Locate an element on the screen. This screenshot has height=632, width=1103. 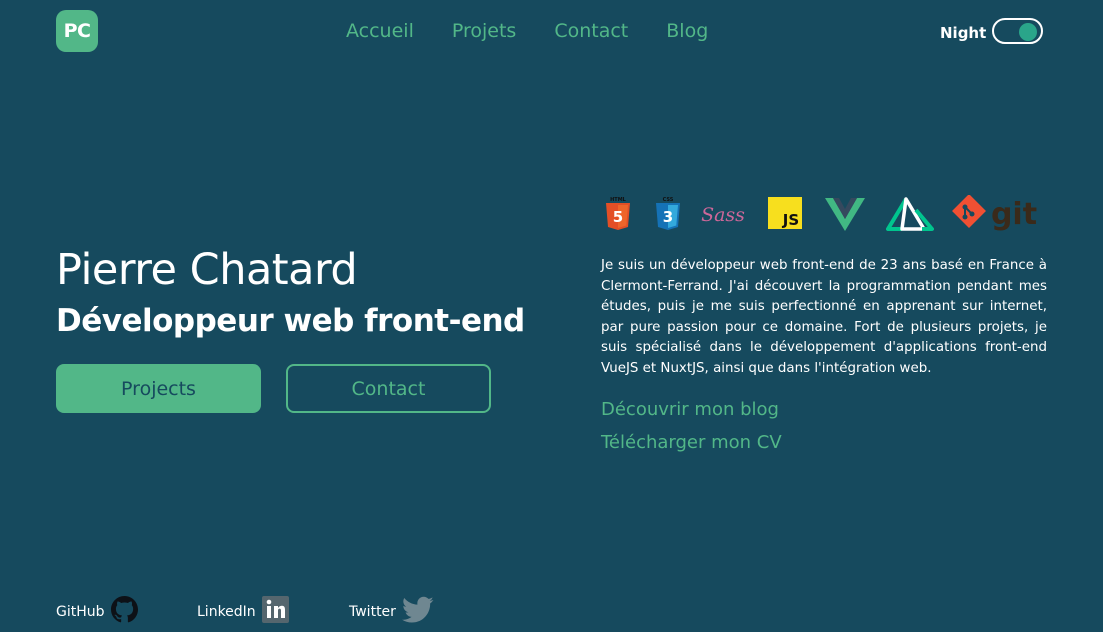
svg-text: 3 is located at coordinates (668, 217).